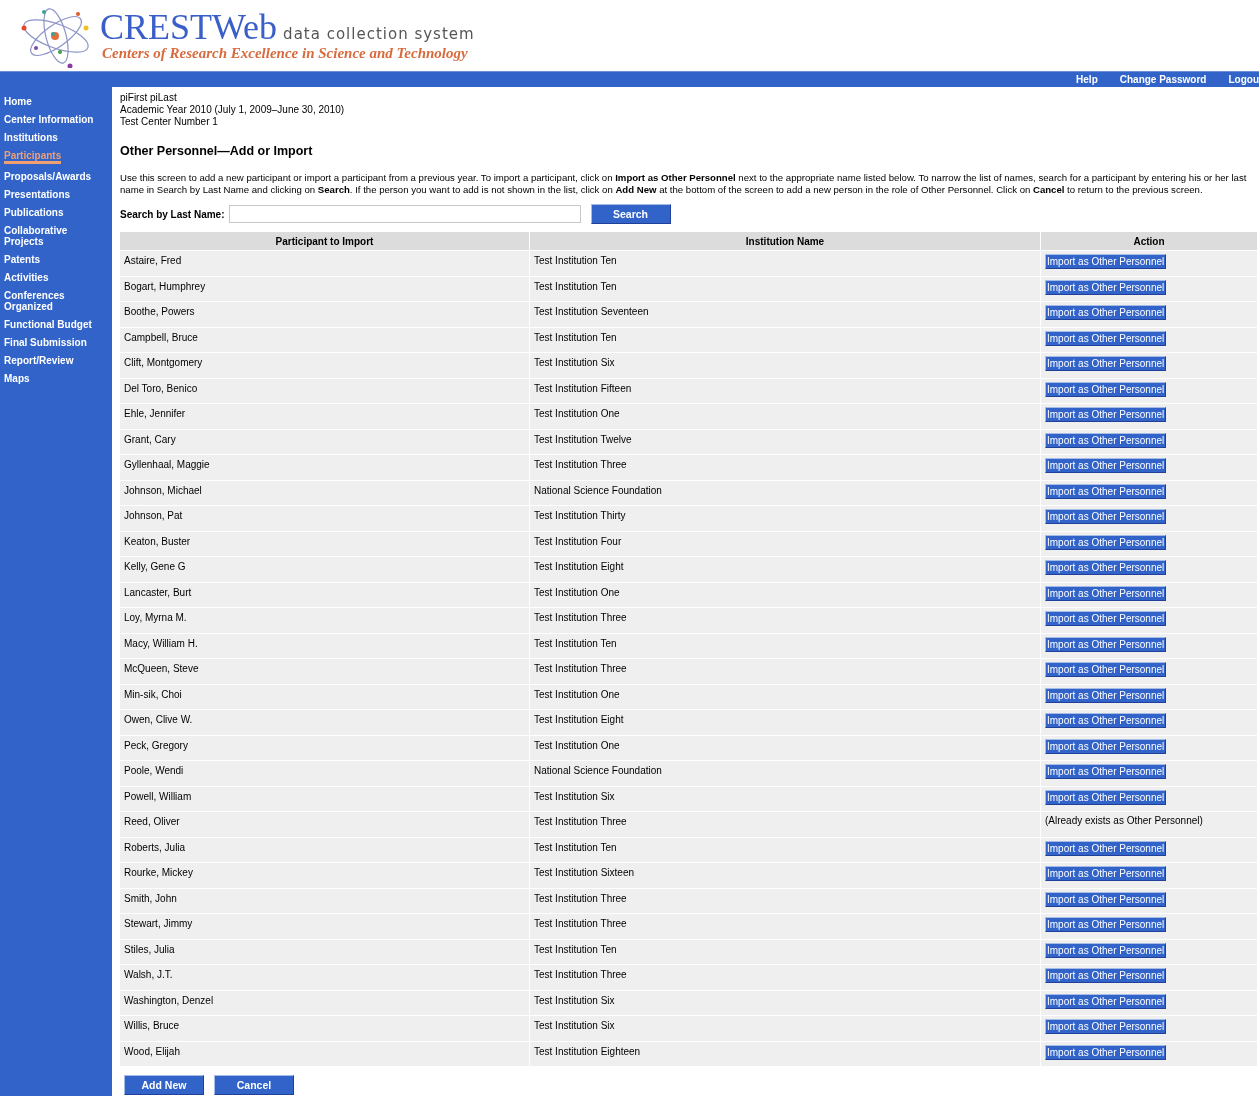  I want to click on search-field, so click(404, 214).